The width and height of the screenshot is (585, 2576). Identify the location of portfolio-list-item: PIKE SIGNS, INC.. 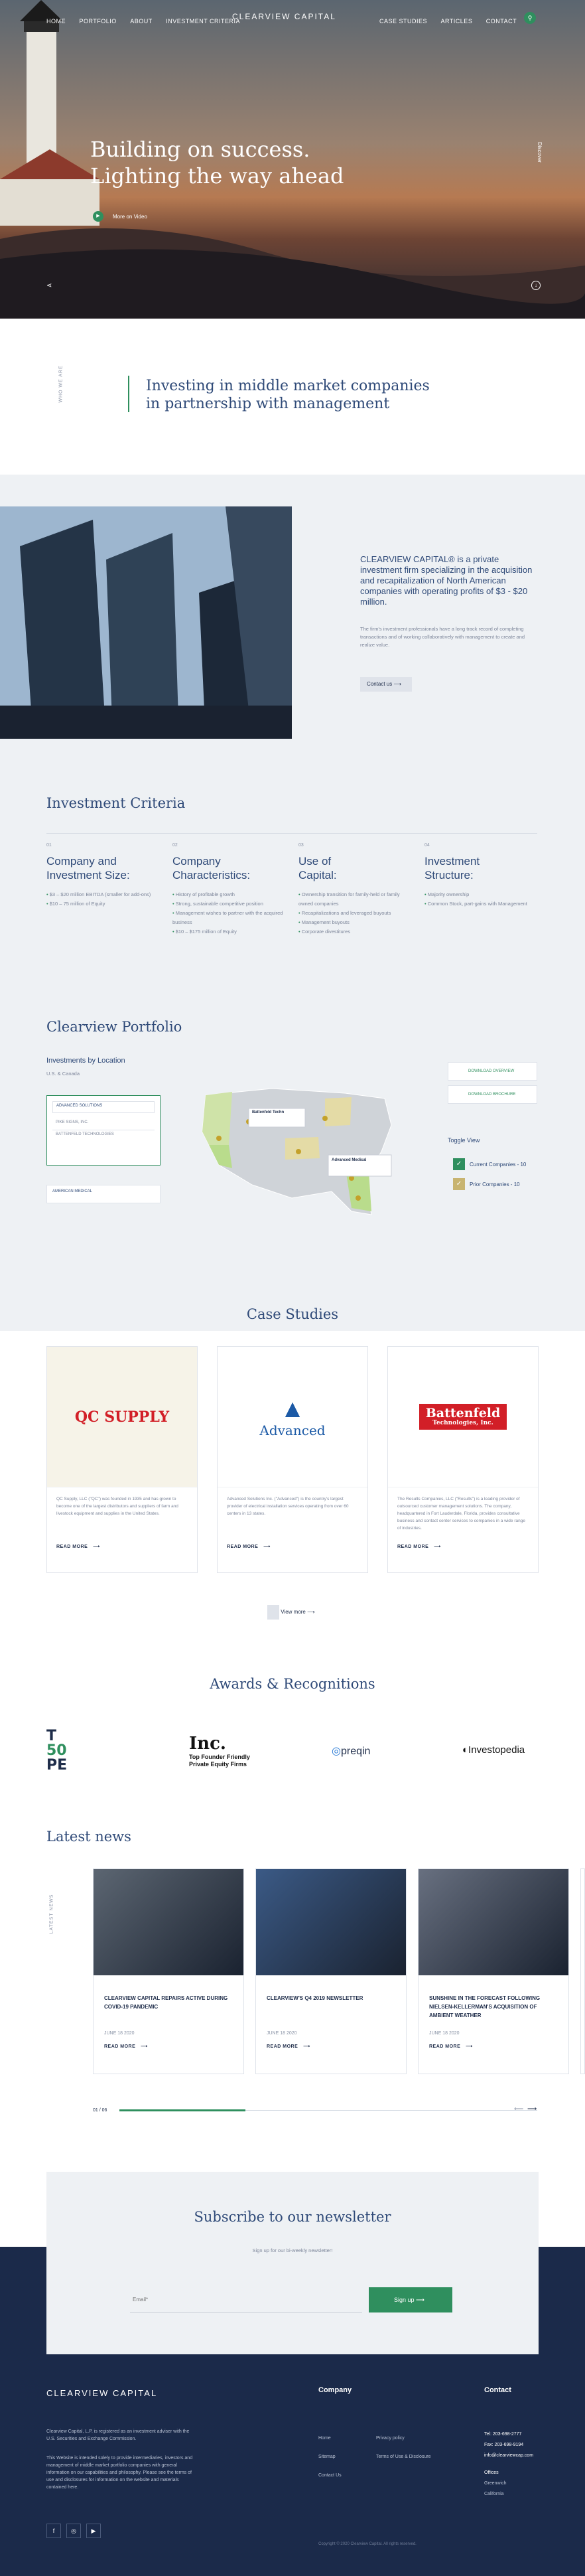
(103, 1124).